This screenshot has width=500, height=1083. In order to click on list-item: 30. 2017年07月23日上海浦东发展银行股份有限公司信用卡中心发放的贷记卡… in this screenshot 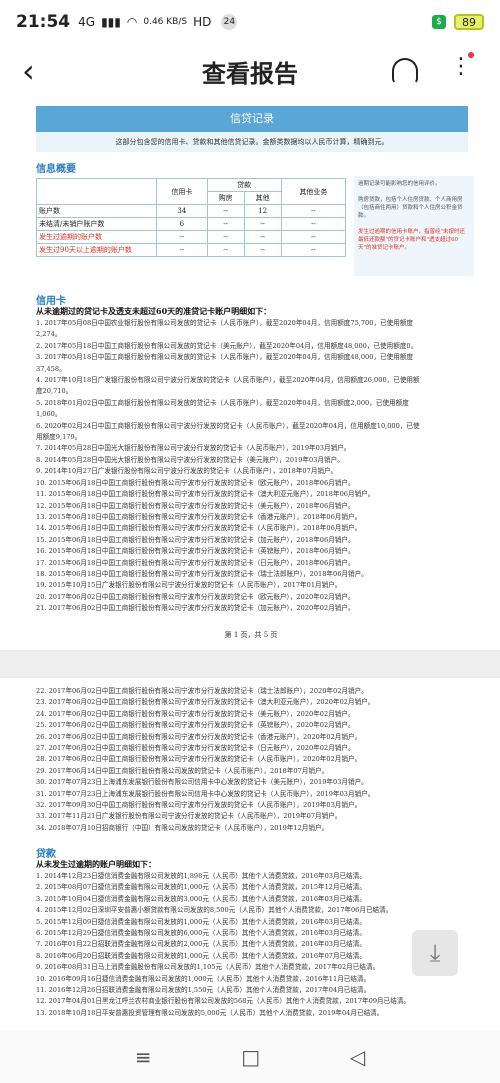, I will do `click(202, 782)`.